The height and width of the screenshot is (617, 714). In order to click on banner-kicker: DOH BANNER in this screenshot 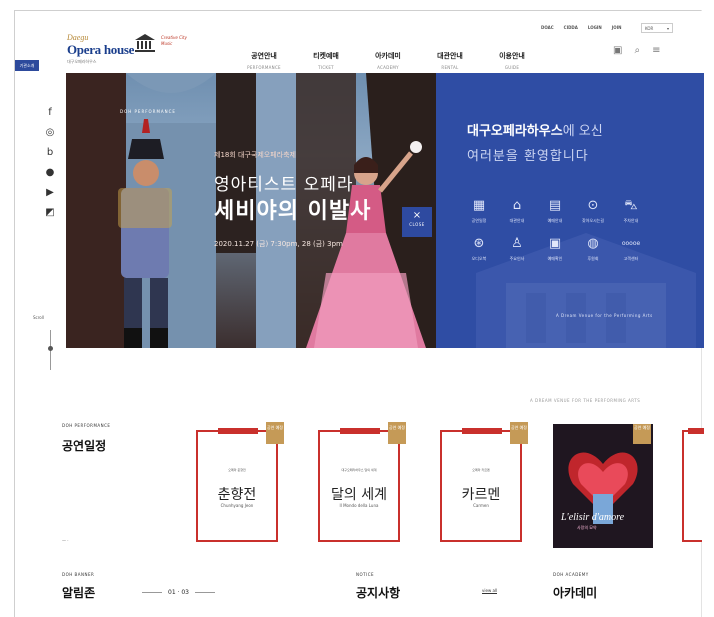, I will do `click(78, 574)`.